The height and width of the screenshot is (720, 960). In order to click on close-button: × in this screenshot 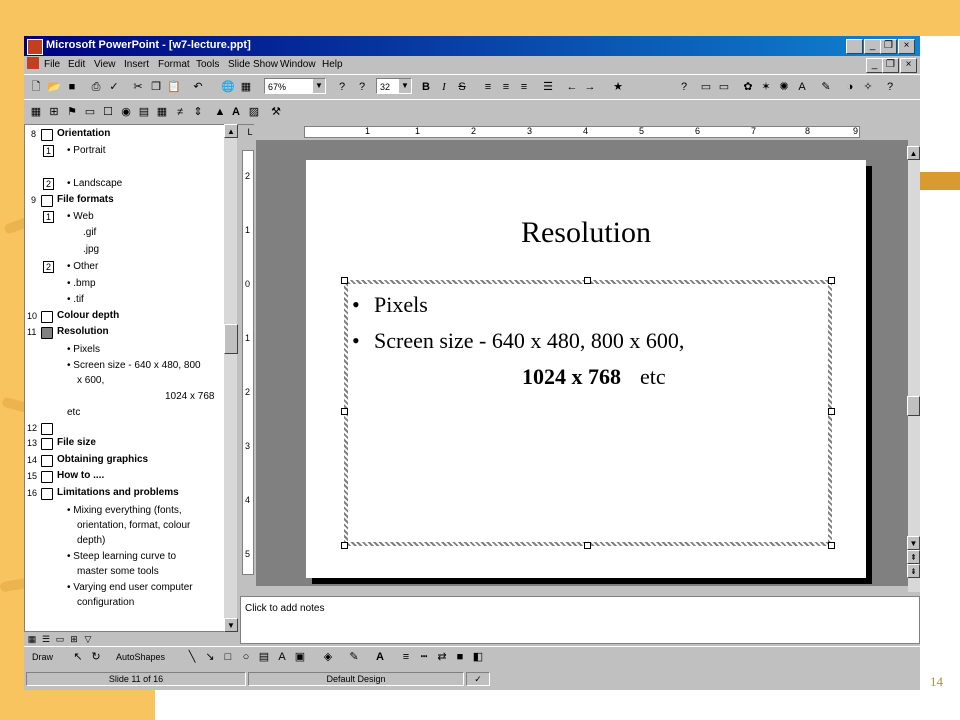, I will do `click(906, 46)`.